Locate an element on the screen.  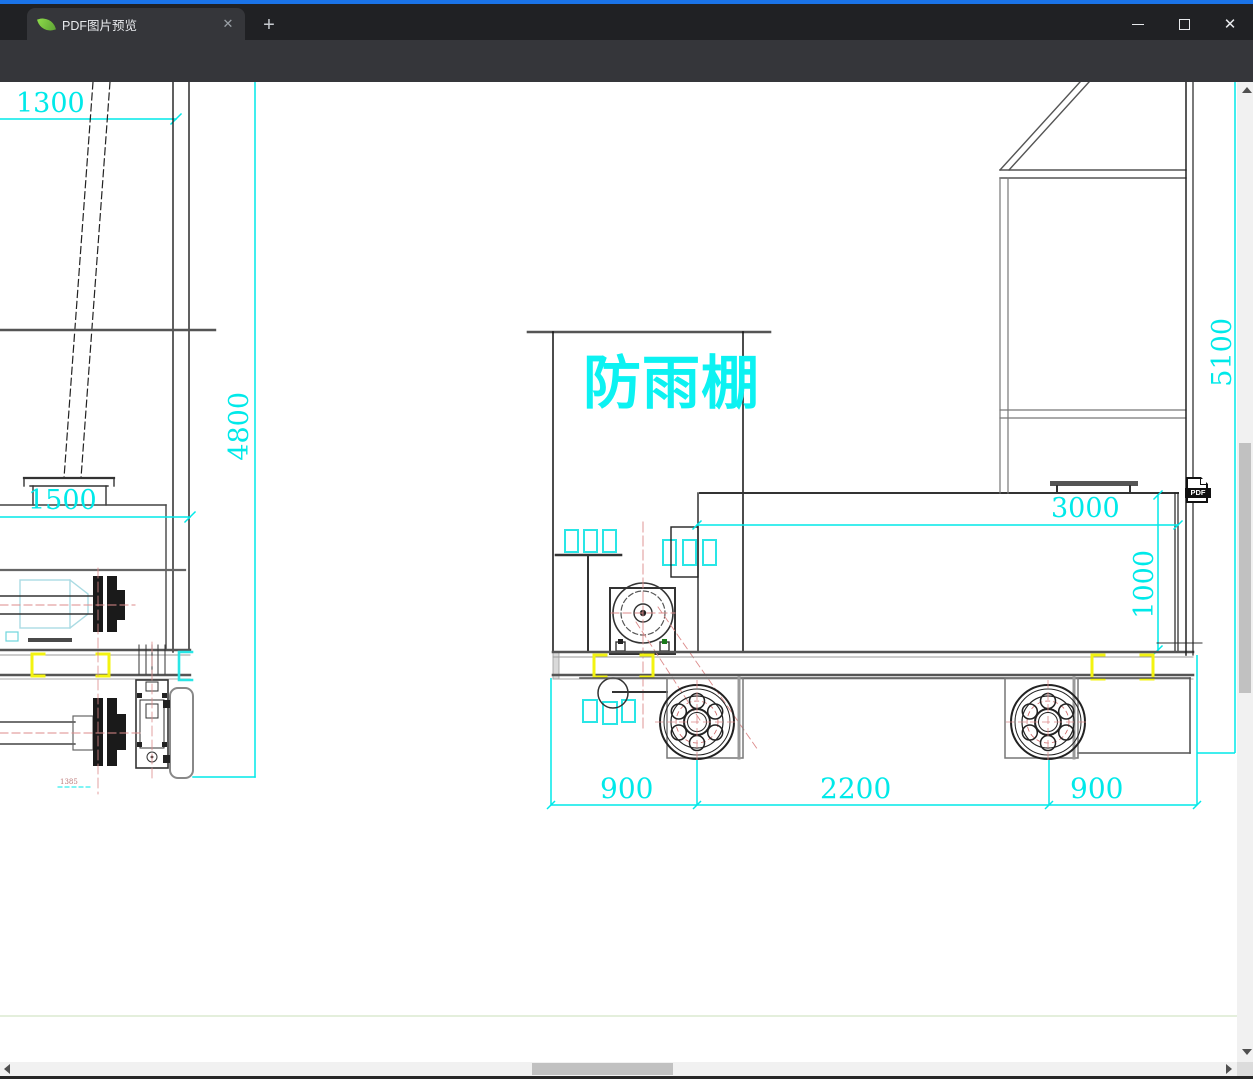
shelter-label: 防雨棚 is located at coordinates (672, 383).